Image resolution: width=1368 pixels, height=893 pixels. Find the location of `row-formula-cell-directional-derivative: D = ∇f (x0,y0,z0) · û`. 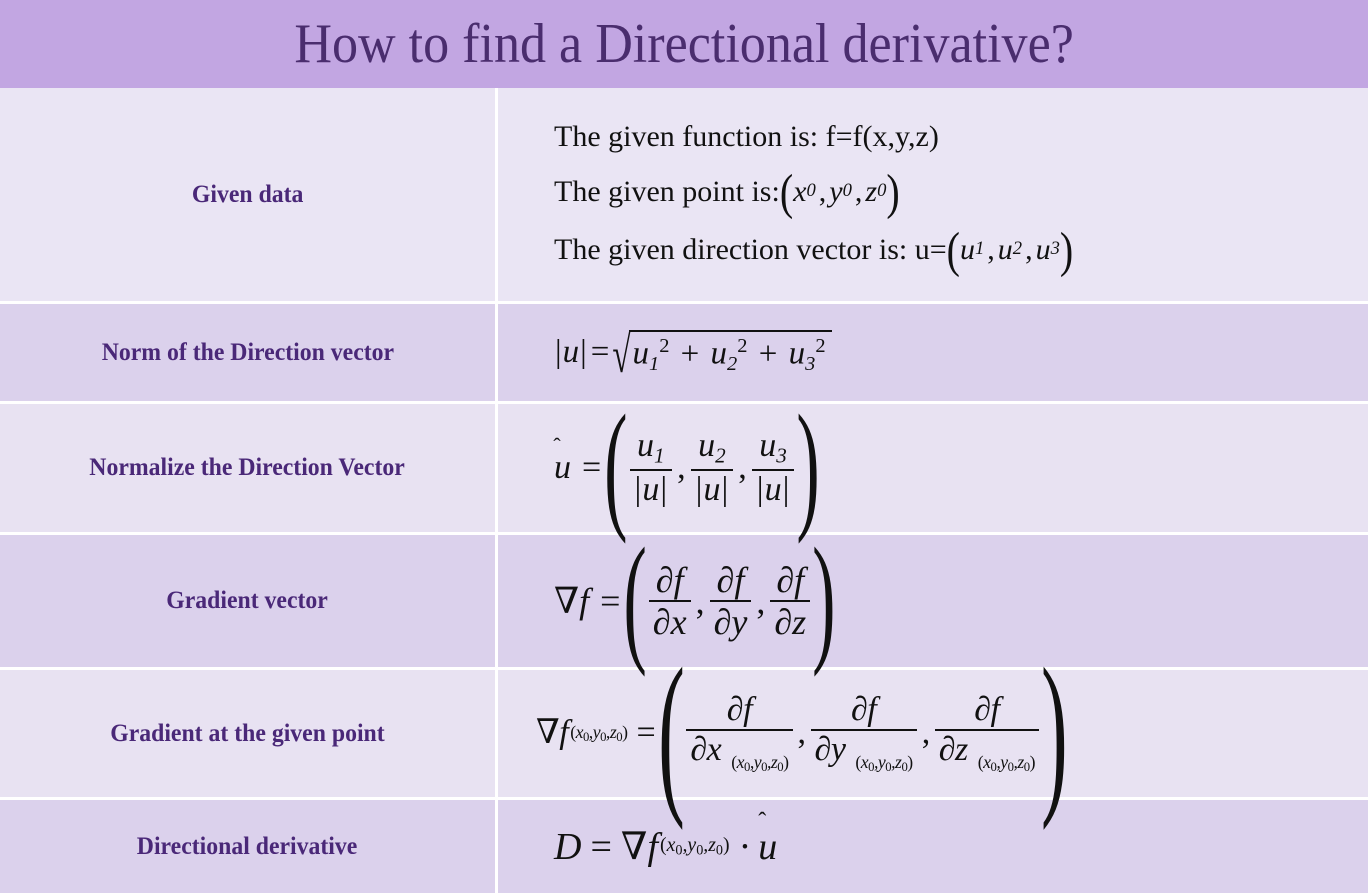

row-formula-cell-directional-derivative: D = ∇f (x0,y0,z0) · û is located at coordinates (933, 846).